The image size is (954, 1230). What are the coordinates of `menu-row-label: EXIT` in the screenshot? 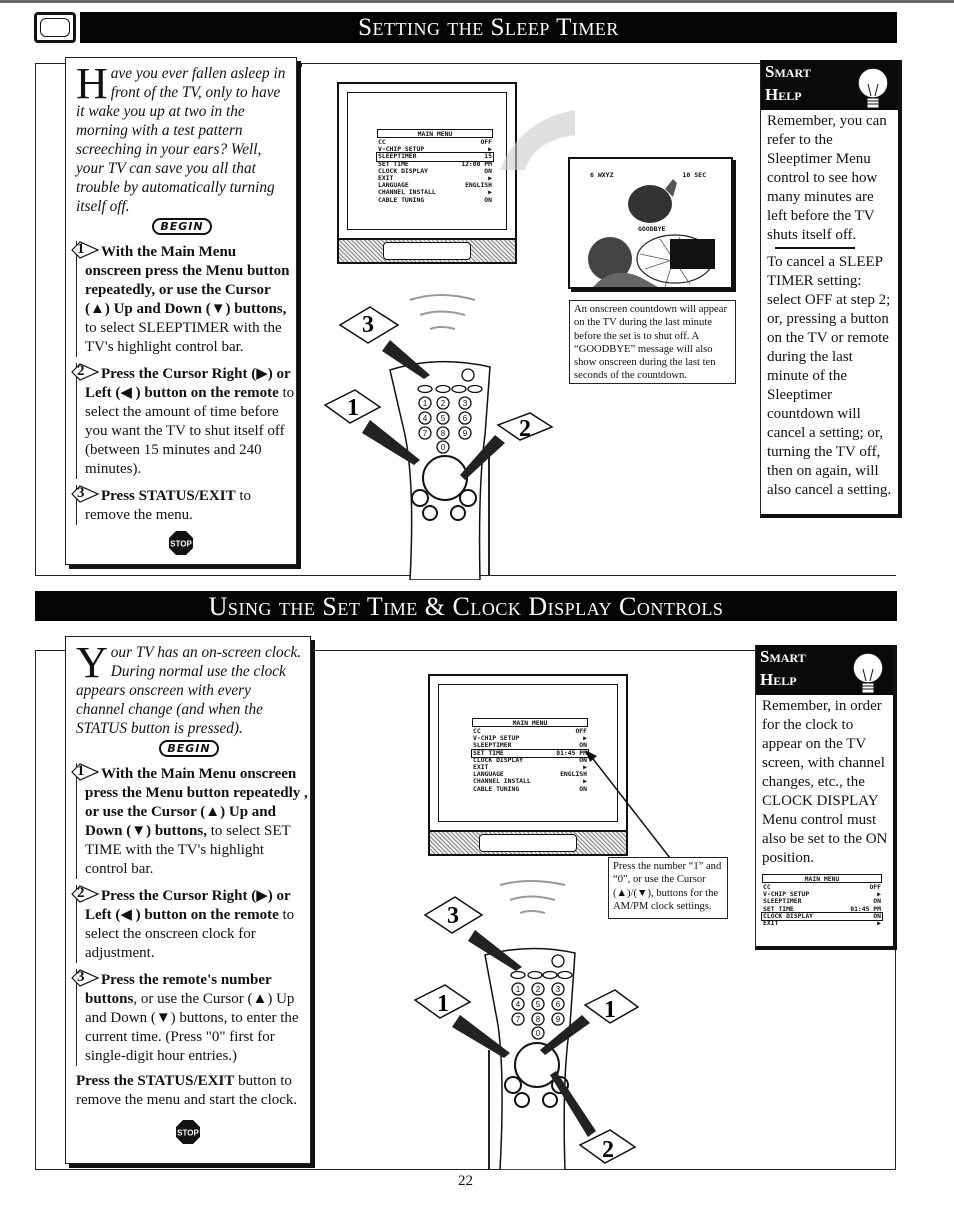 It's located at (771, 922).